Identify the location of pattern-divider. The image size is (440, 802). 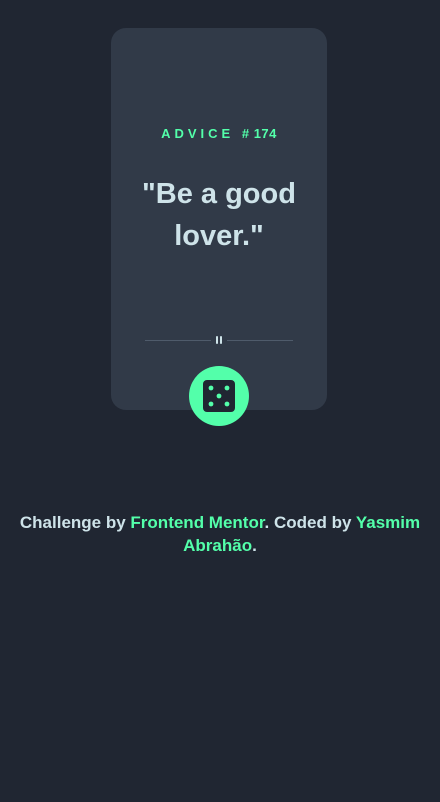
(219, 341).